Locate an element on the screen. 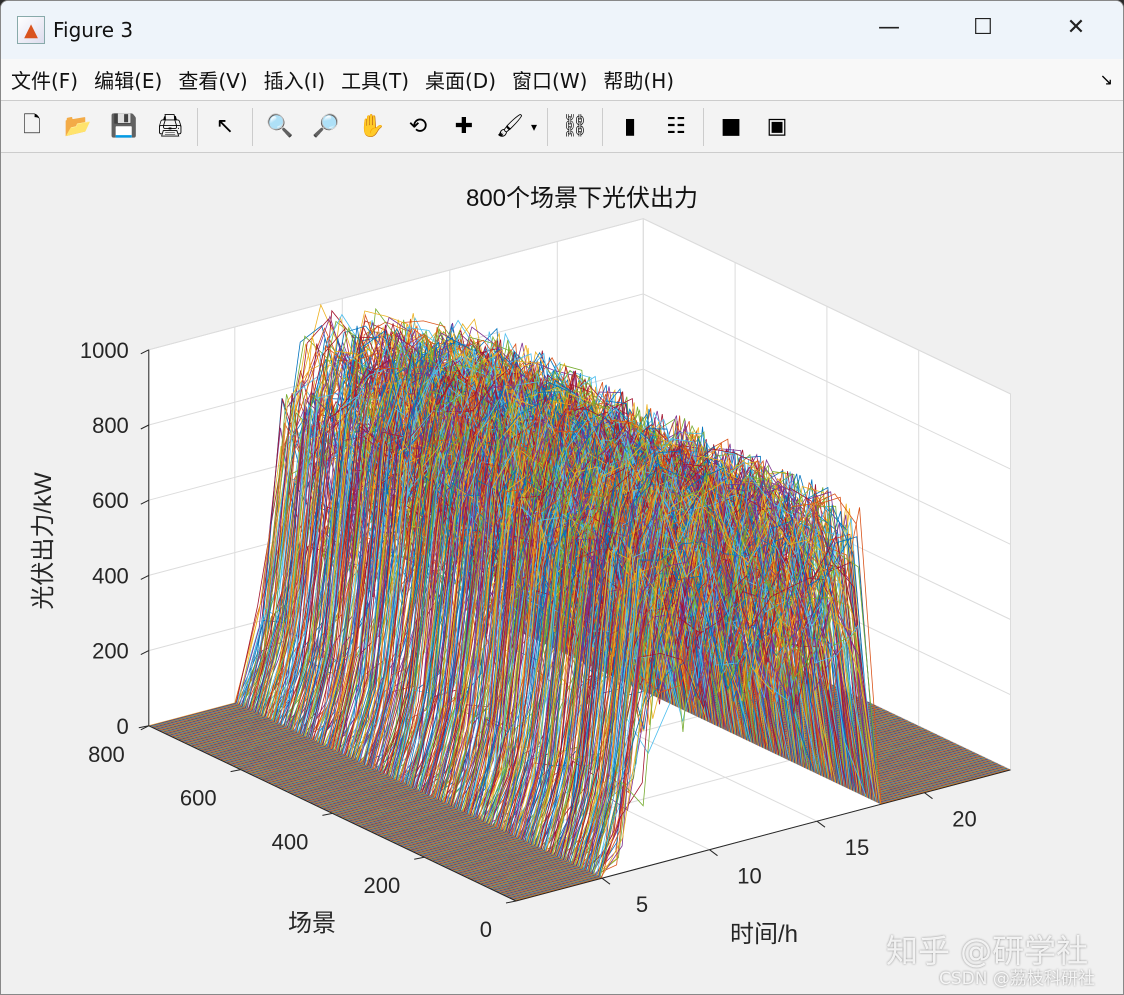 Image resolution: width=1124 pixels, height=995 pixels. menu-file: 文件(F) is located at coordinates (44, 79).